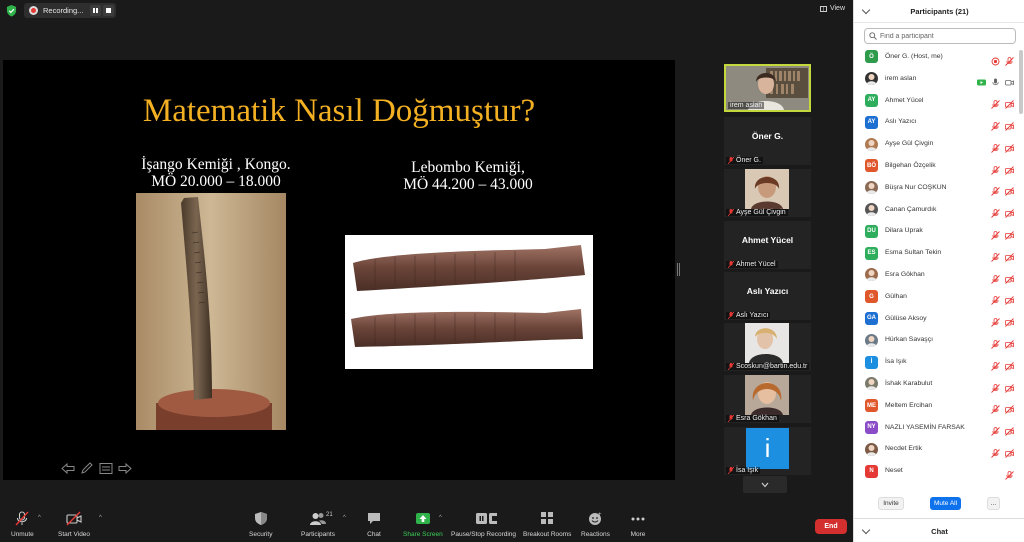 This screenshot has height=542, width=1024. What do you see at coordinates (423, 534) in the screenshot?
I see `share-screen-label: Share Screen` at bounding box center [423, 534].